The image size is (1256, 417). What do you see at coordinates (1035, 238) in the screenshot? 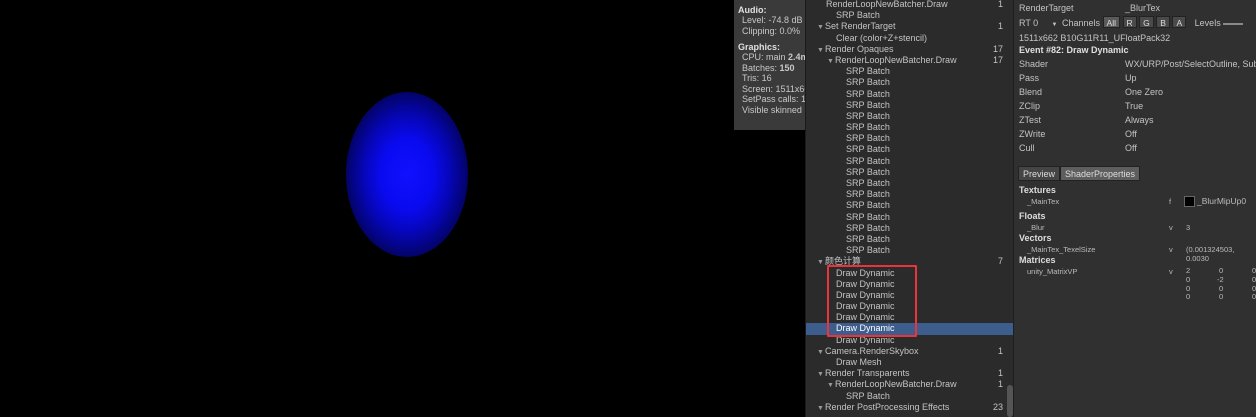
I see `vectors-heading: Vectors` at bounding box center [1035, 238].